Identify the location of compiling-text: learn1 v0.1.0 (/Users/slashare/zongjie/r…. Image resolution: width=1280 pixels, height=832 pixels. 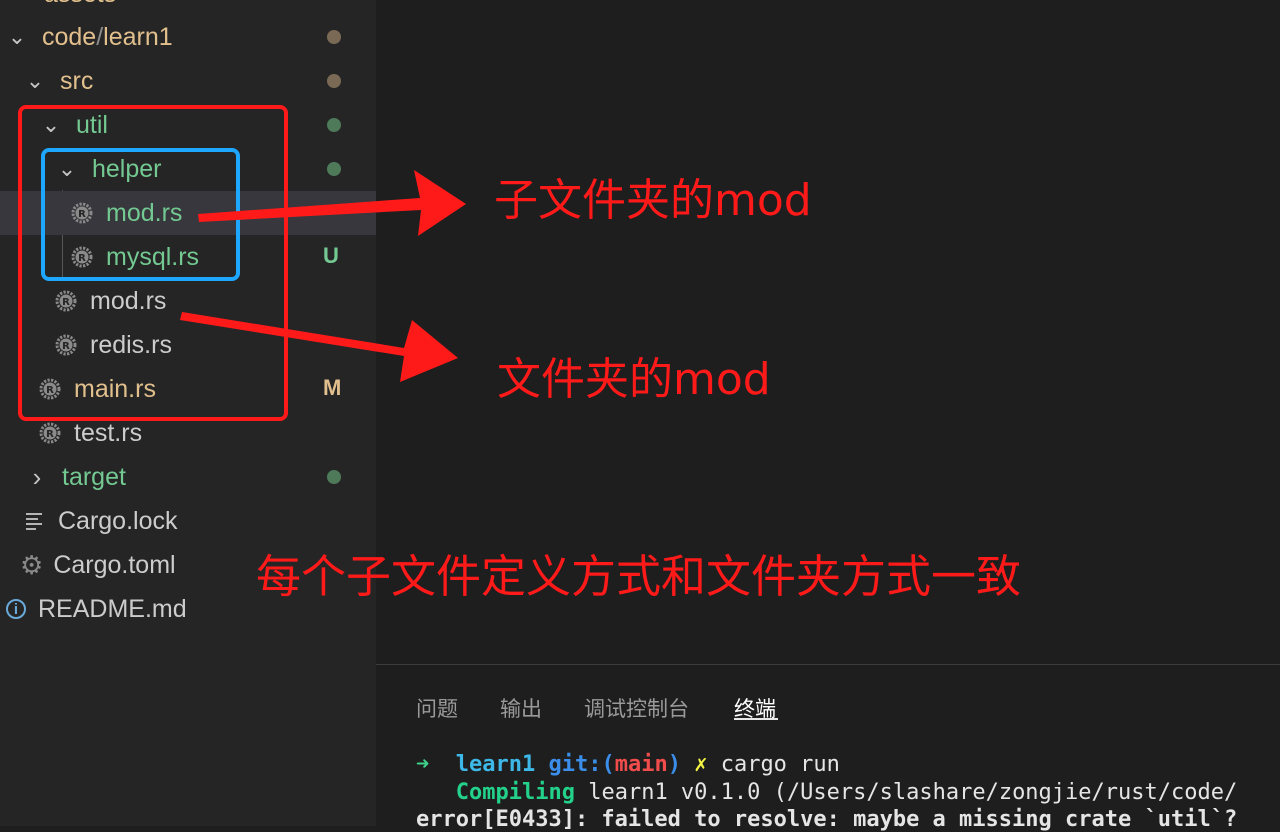
(913, 792).